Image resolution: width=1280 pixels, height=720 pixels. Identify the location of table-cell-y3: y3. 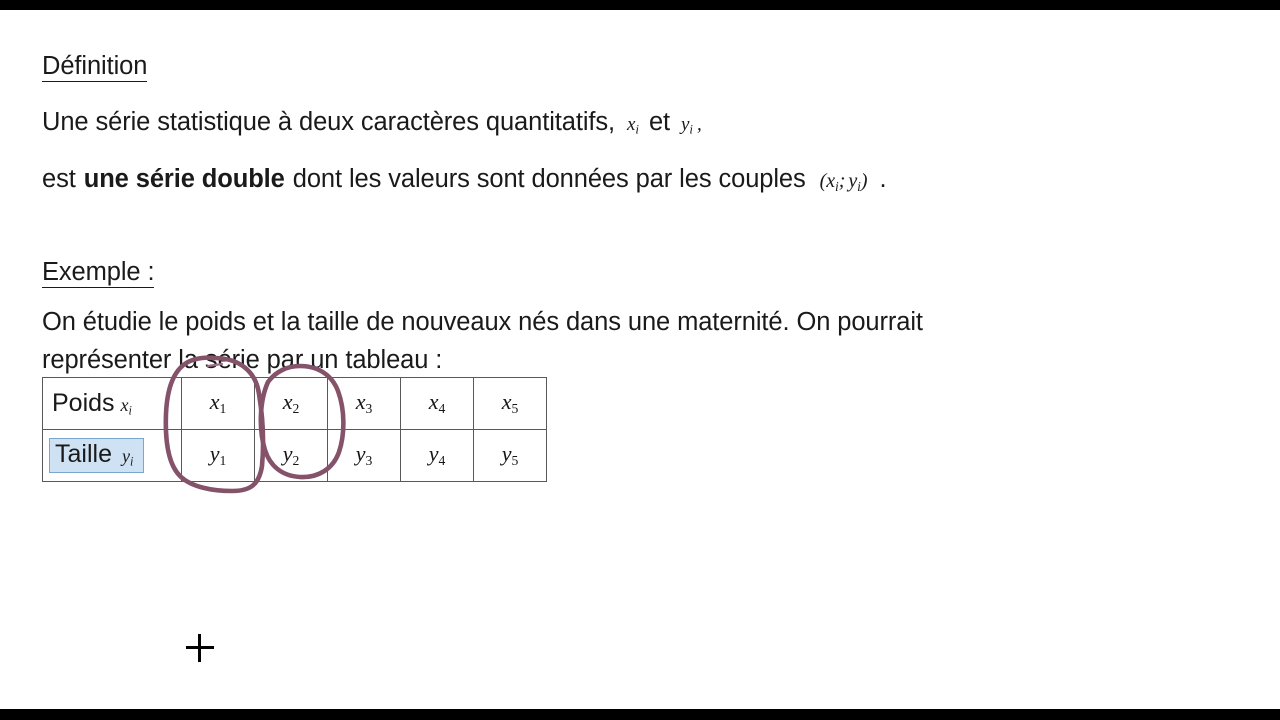
(364, 455).